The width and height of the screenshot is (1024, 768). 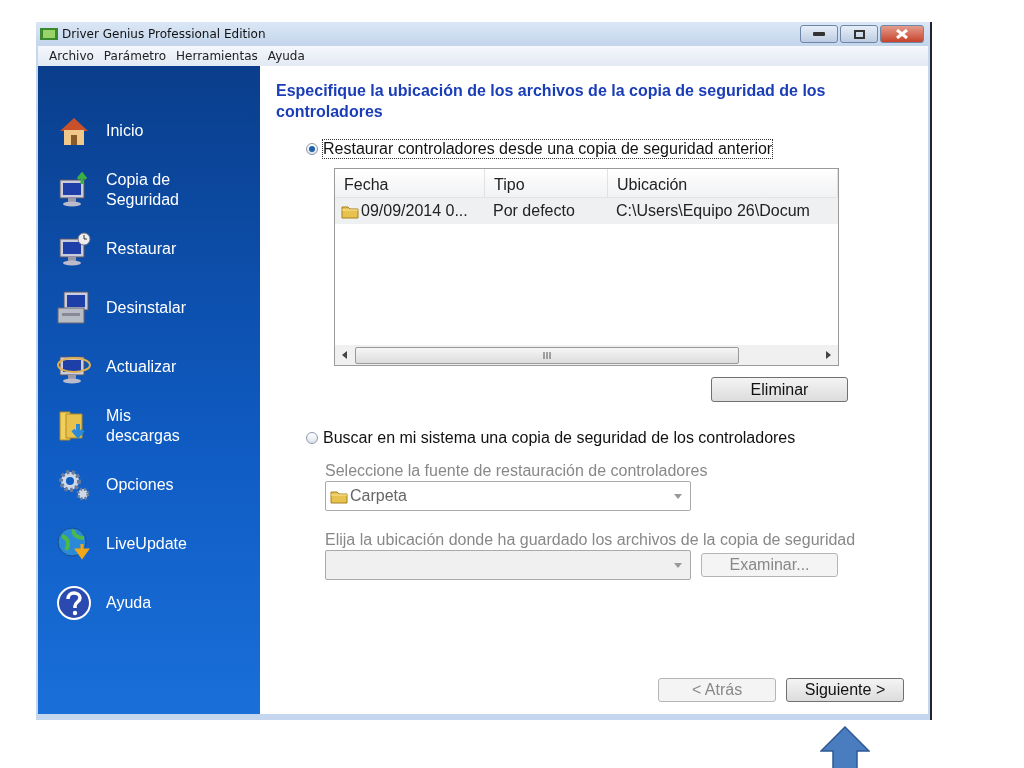 What do you see at coordinates (723, 183) in the screenshot?
I see `column-header: Ubicación` at bounding box center [723, 183].